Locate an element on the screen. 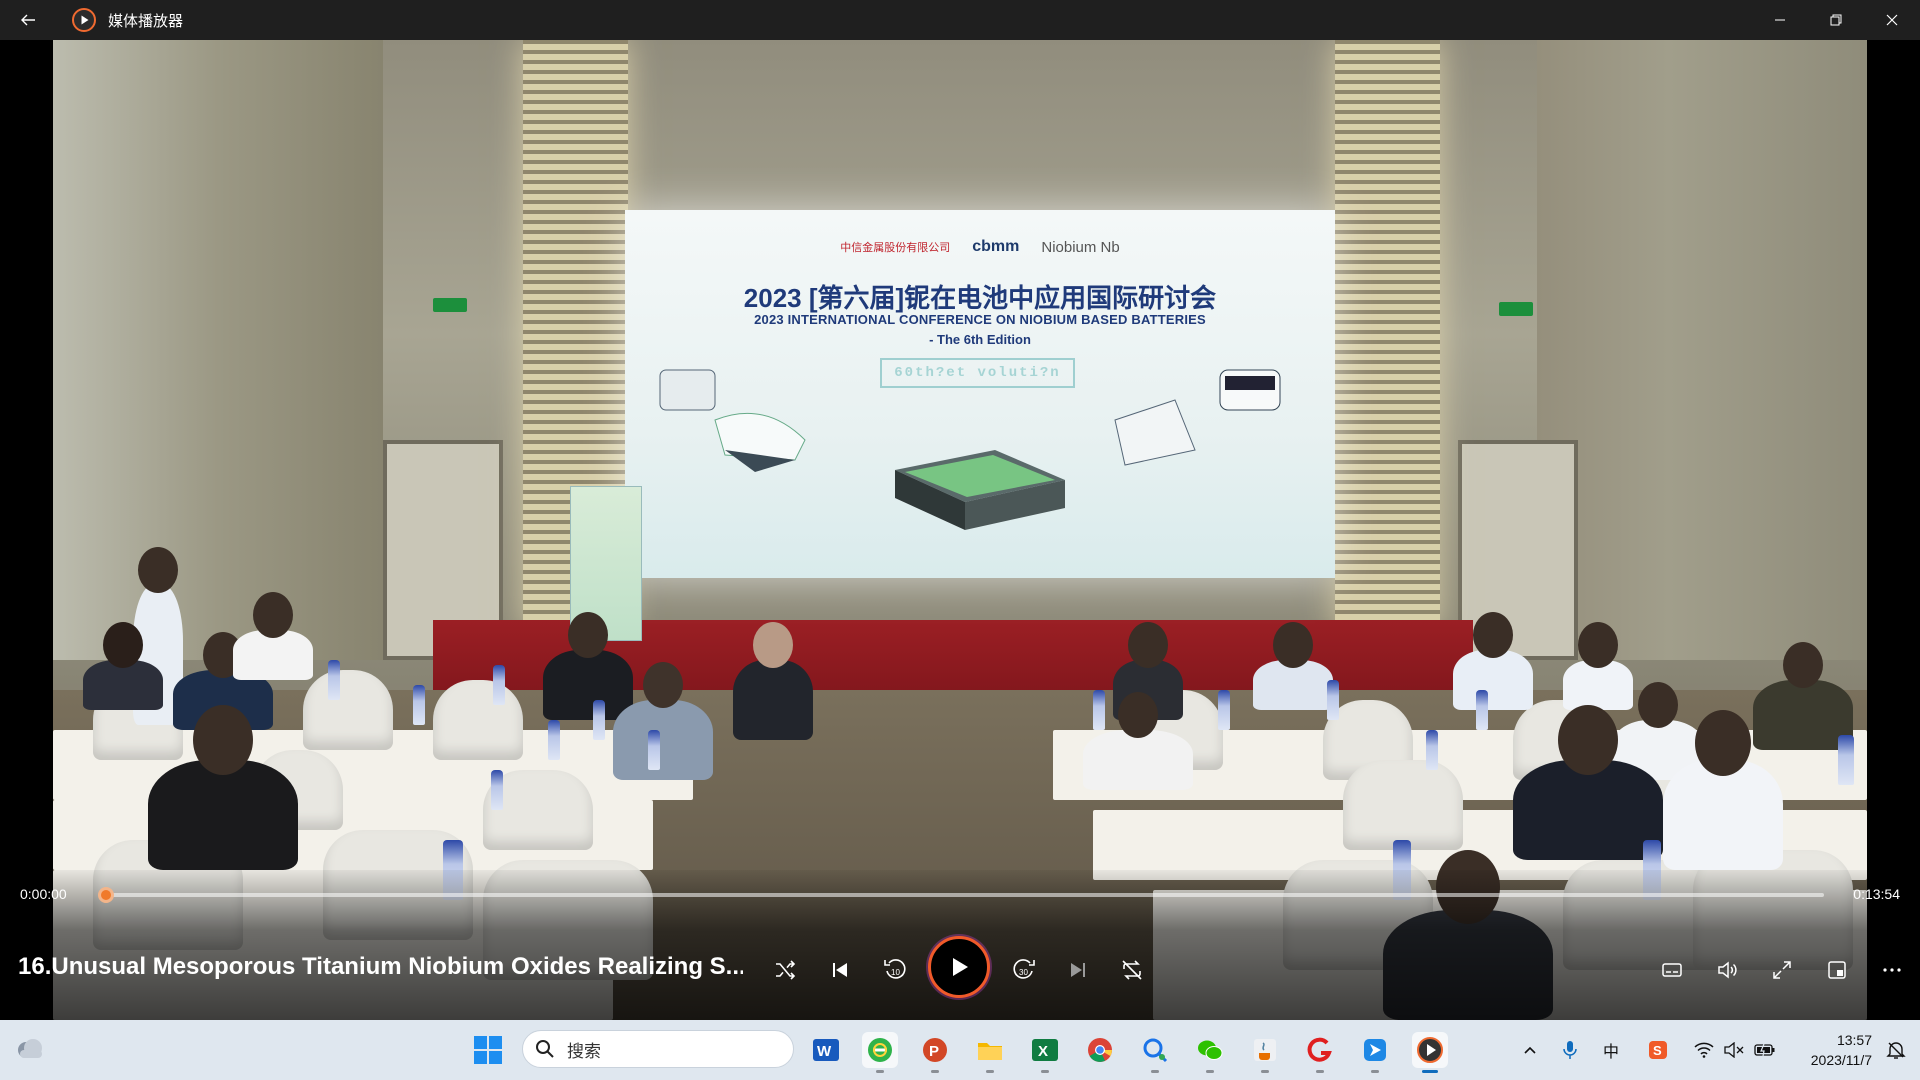 Image resolution: width=1920 pixels, height=1080 pixels. tray-overflow-button is located at coordinates (1530, 1050).